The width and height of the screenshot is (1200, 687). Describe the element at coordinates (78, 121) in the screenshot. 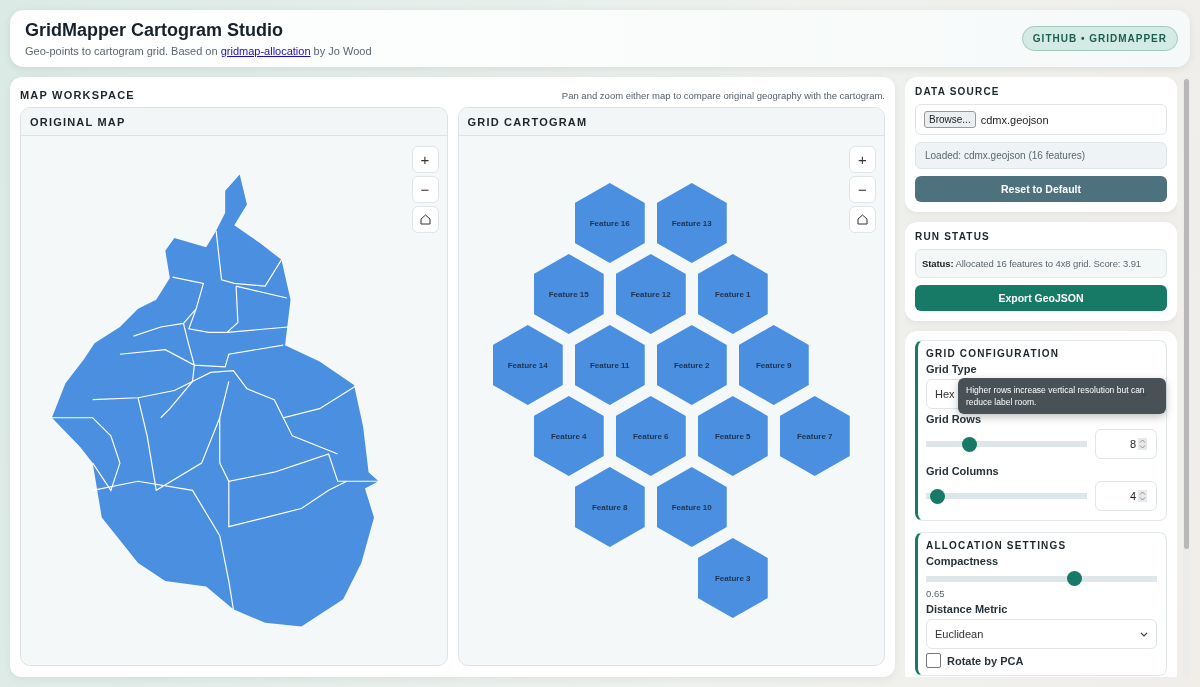

I see `panel-title: ORIGINAL MAP` at that location.